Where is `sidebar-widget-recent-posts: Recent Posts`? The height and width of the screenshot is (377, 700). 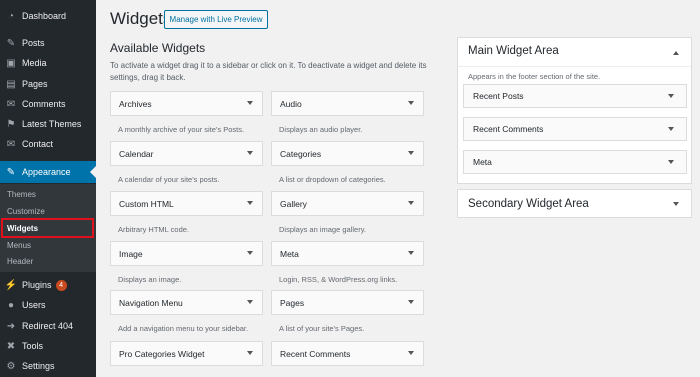 sidebar-widget-recent-posts: Recent Posts is located at coordinates (575, 96).